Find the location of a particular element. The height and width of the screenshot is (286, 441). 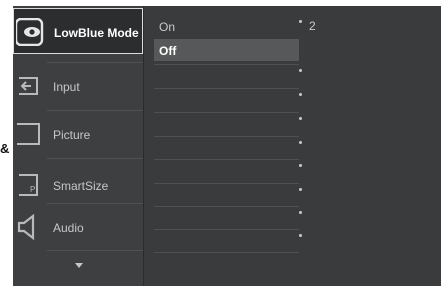

svg-text: P is located at coordinates (32, 189).